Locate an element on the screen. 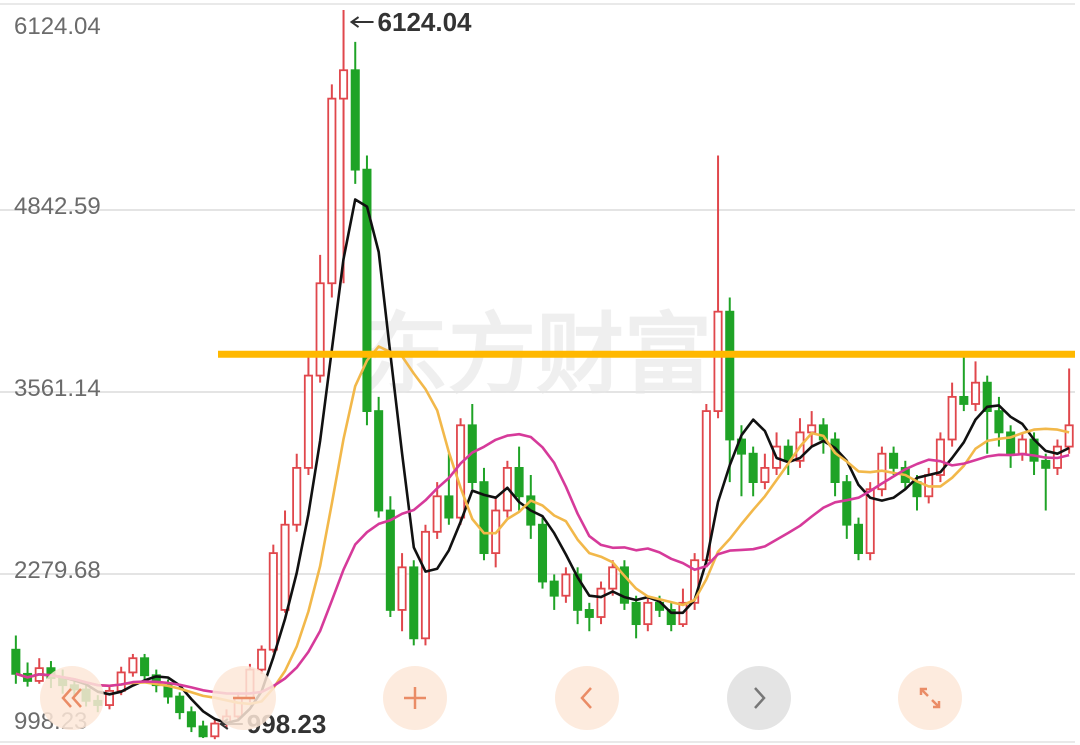  y-tick-label: 6124.04 is located at coordinates (57, 26).